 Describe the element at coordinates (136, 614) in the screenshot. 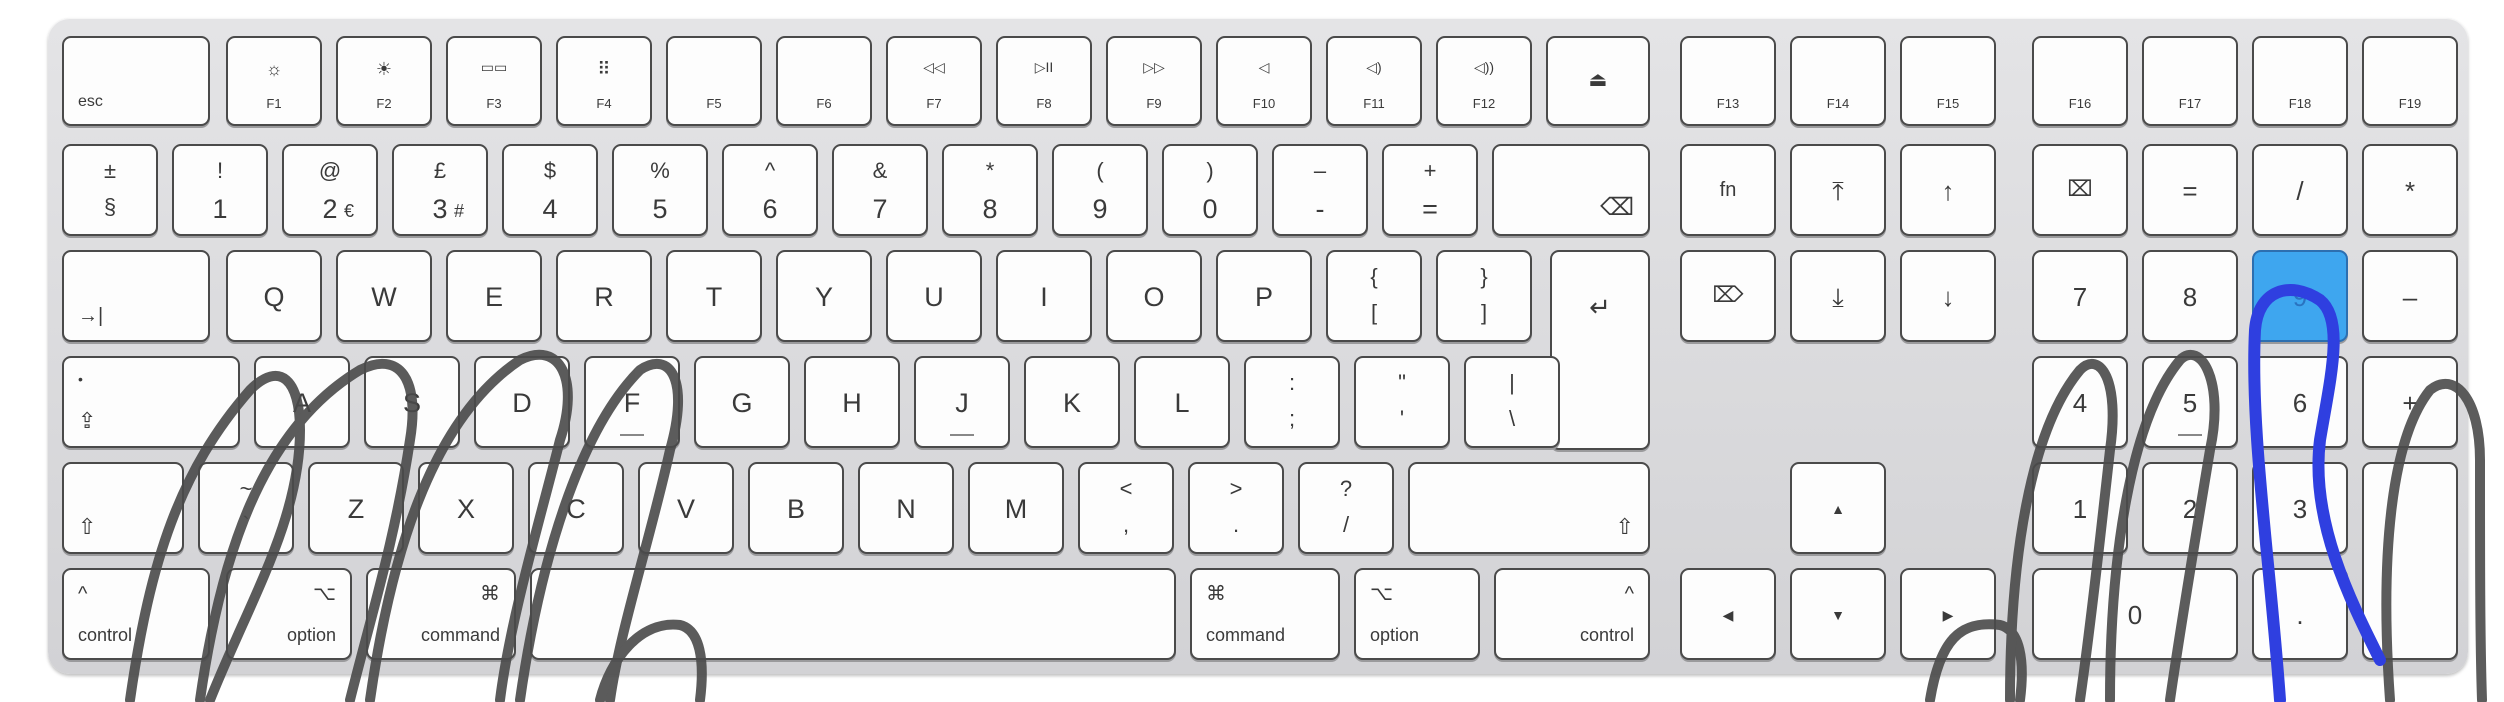

I see `key-left-control: ^ control` at that location.